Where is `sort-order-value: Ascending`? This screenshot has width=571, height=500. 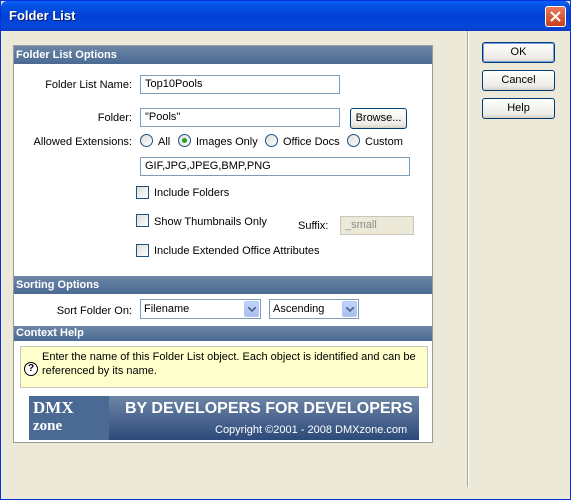 sort-order-value: Ascending is located at coordinates (299, 309).